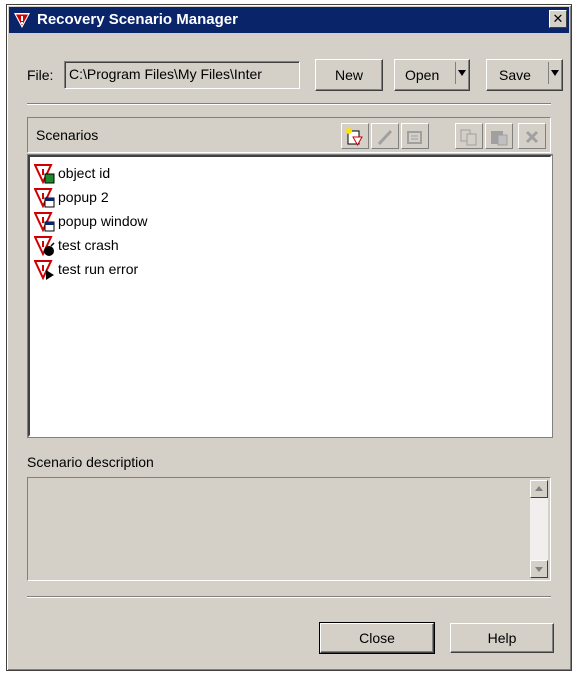  Describe the element at coordinates (88, 245) in the screenshot. I see `list-item-label: test crash` at that location.